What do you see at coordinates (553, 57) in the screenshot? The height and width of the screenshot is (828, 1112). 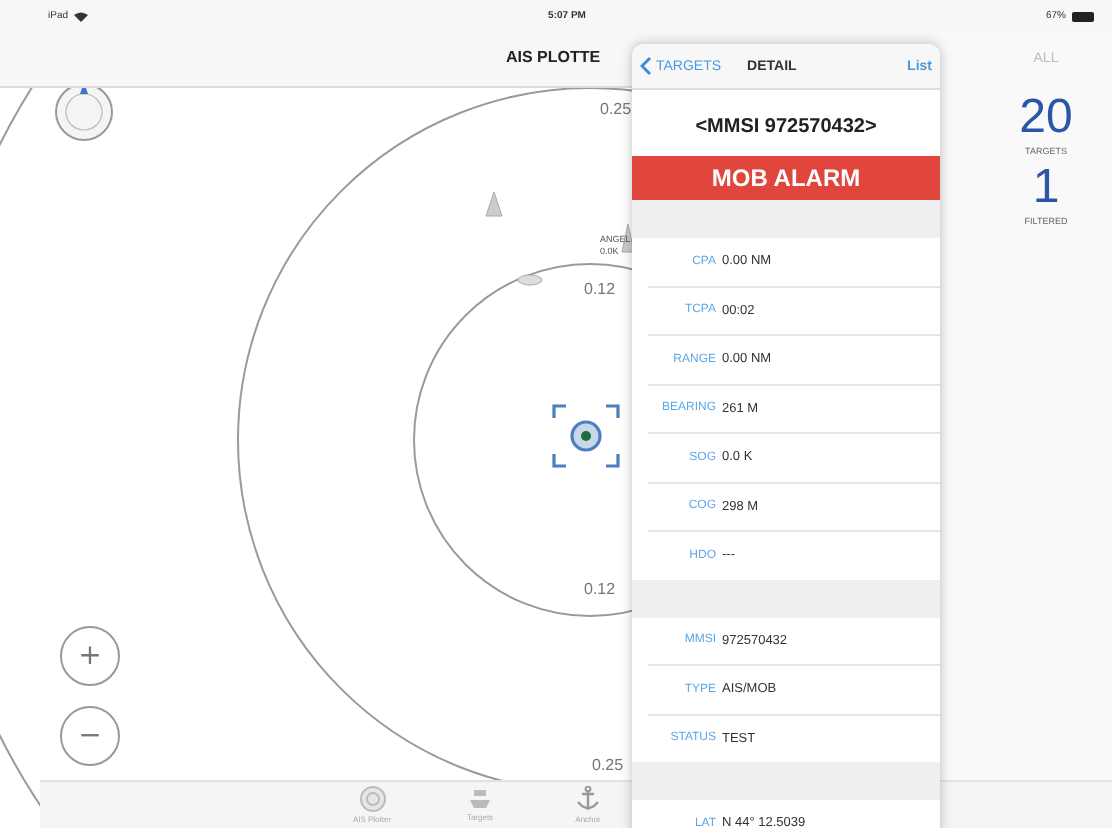 I see `screen-title: AIS PLOTTE` at bounding box center [553, 57].